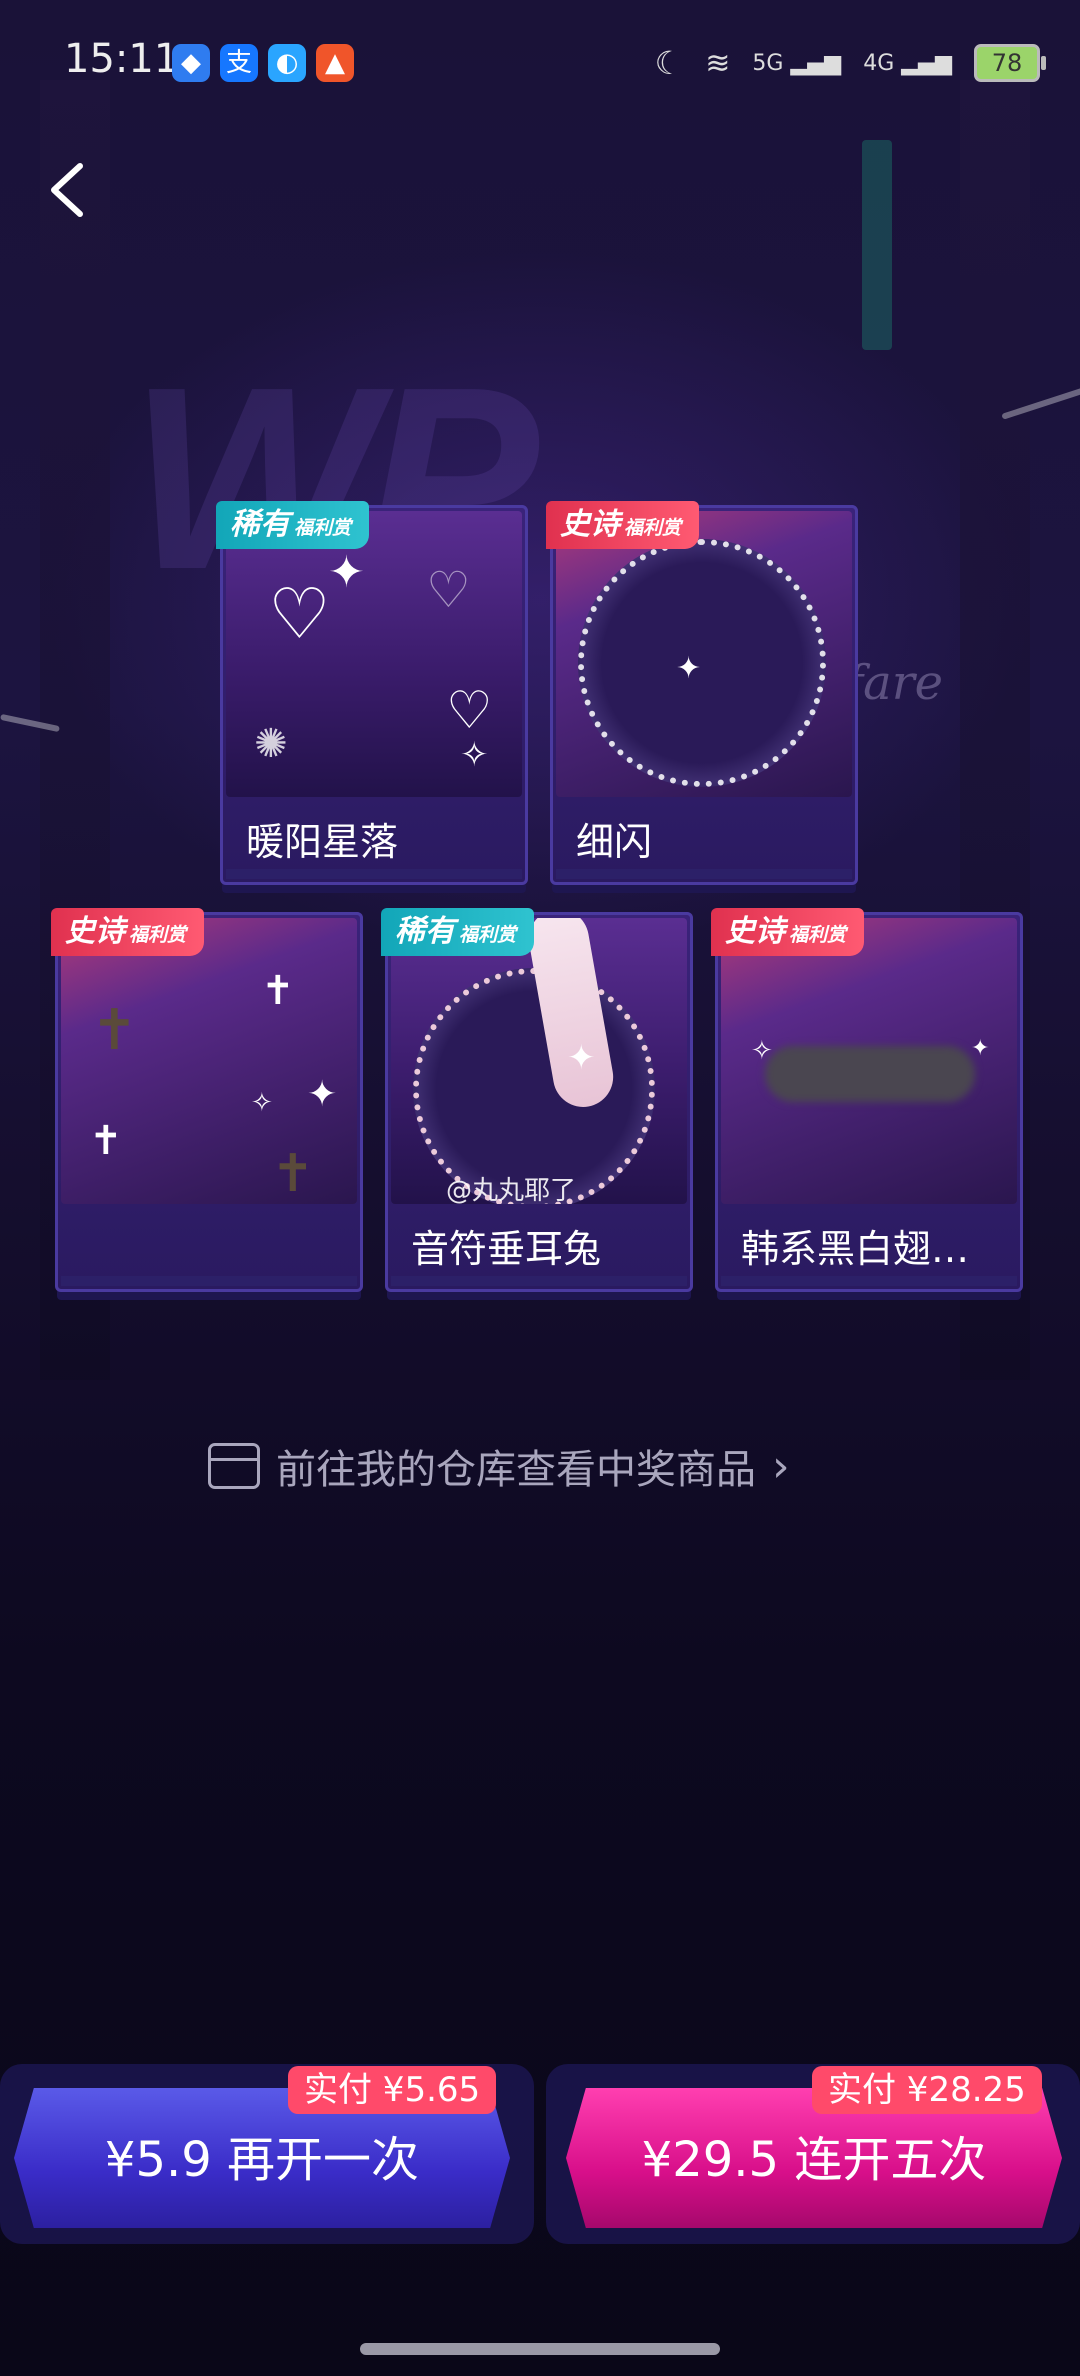  Describe the element at coordinates (70, 190) in the screenshot. I see `back-arrow-icon` at that location.